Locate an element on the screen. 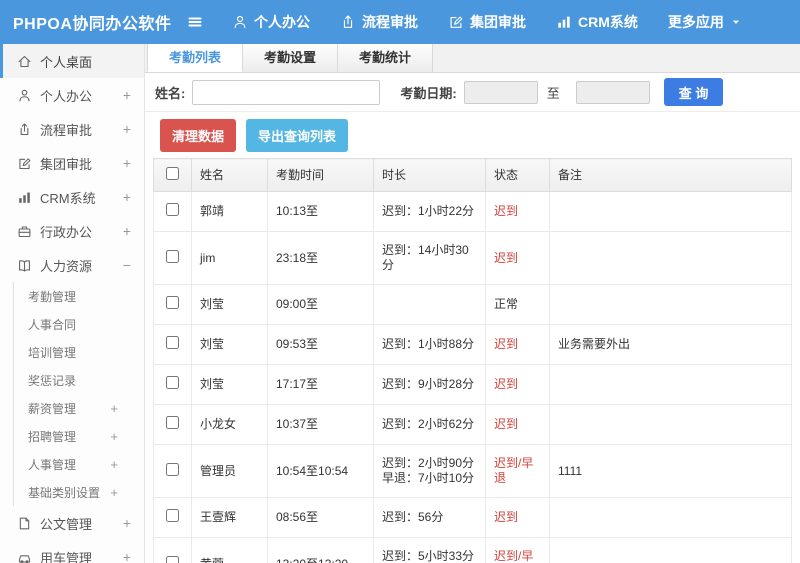  attendance-time-cell: 23:18至 is located at coordinates (320, 258).